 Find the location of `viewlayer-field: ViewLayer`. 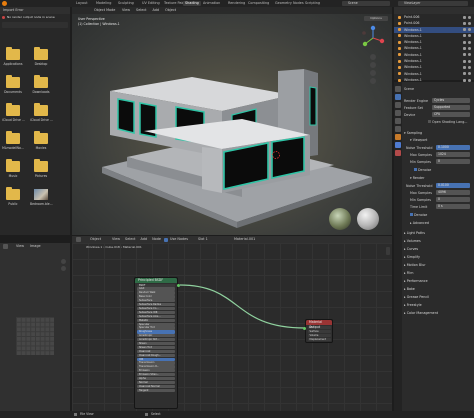

viewlayer-field: ViewLayer is located at coordinates (433, 3).